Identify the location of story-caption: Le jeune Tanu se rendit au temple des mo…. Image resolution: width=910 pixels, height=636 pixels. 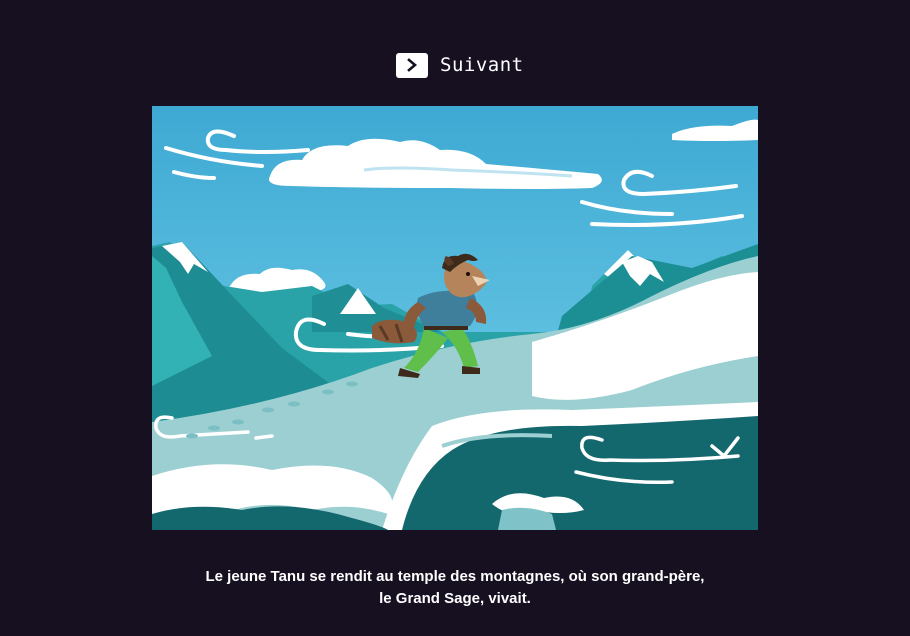
(455, 588).